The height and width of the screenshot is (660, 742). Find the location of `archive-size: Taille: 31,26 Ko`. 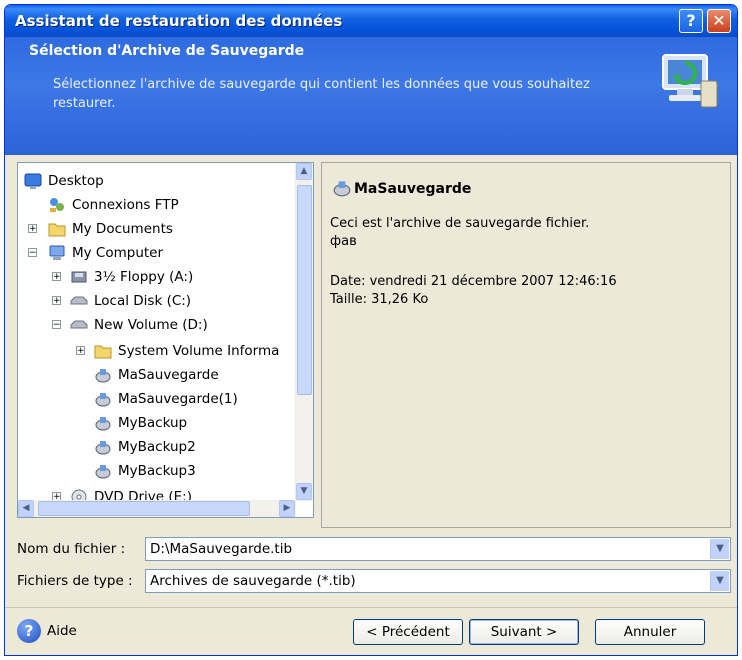

archive-size: Taille: 31,26 Ko is located at coordinates (379, 299).